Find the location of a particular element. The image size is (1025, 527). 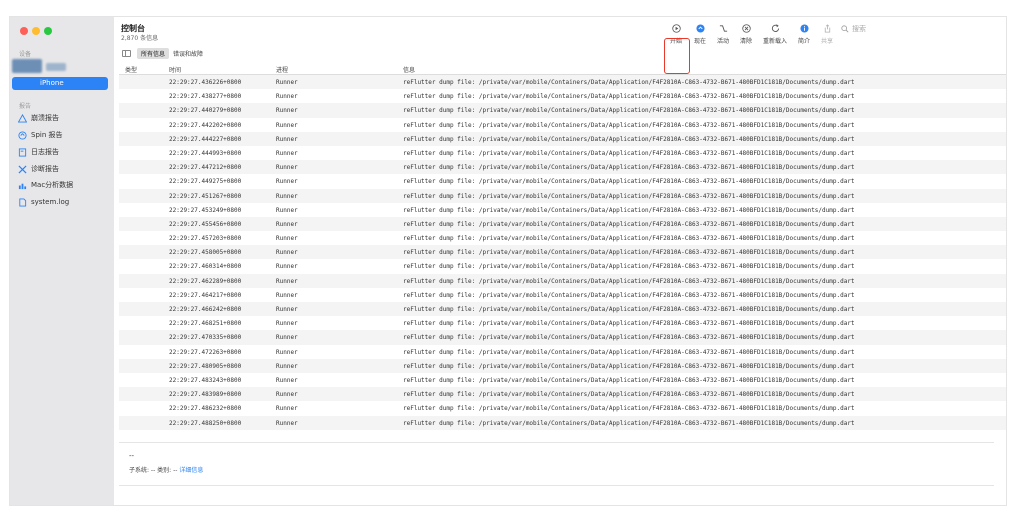

row-time: 22:29:27.468251+0800 is located at coordinates (205, 324).